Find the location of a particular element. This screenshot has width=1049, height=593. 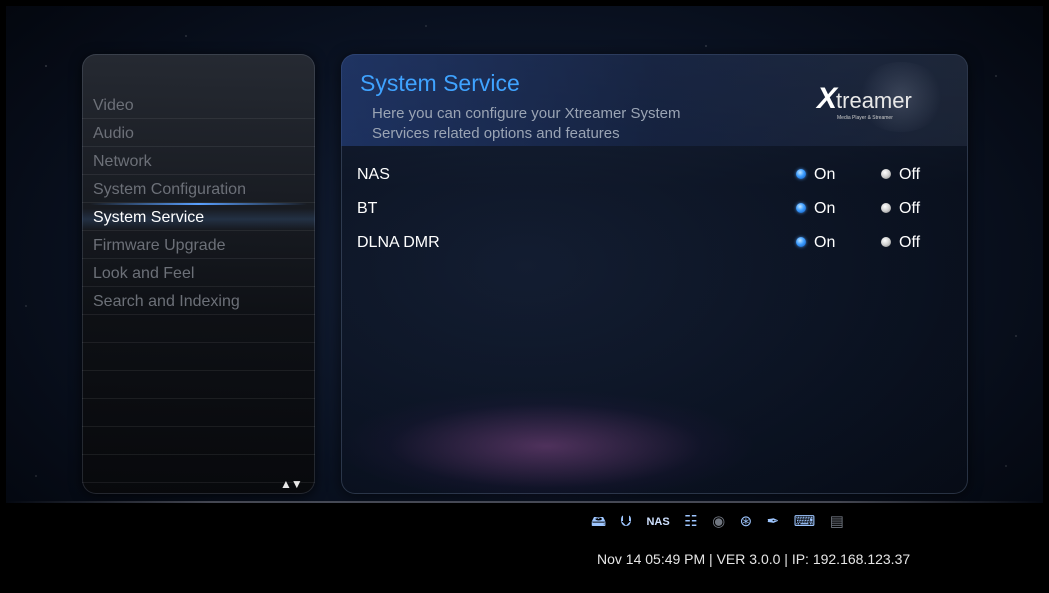

bt-on-radio: On is located at coordinates (815, 209).